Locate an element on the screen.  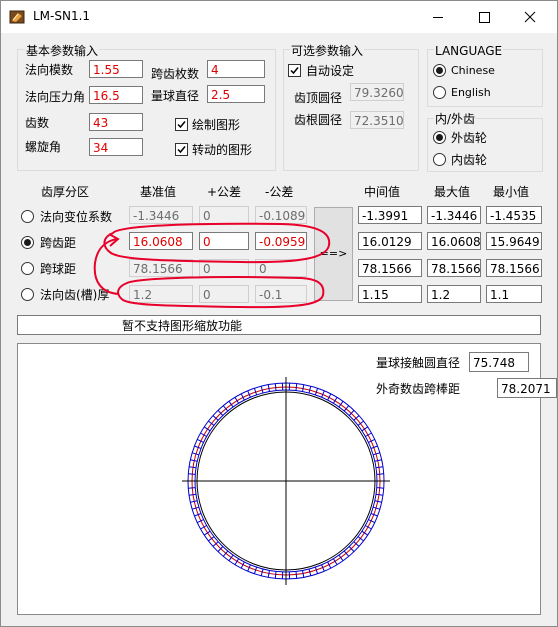
annotation-circle-top is located at coordinates (217, 243).